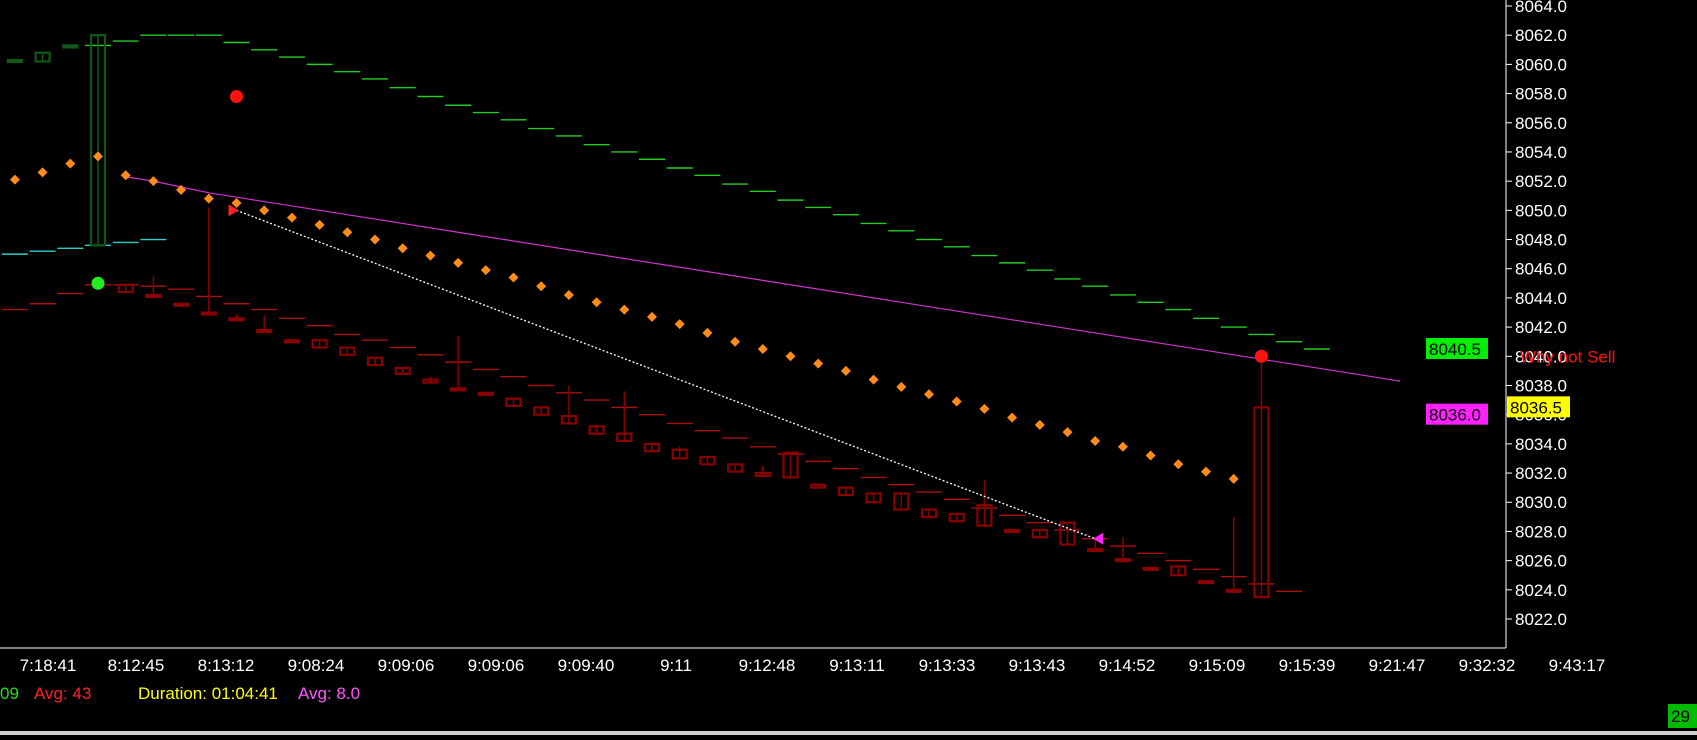  Describe the element at coordinates (1541, 298) in the screenshot. I see `price-tick-label: 8044.0` at that location.